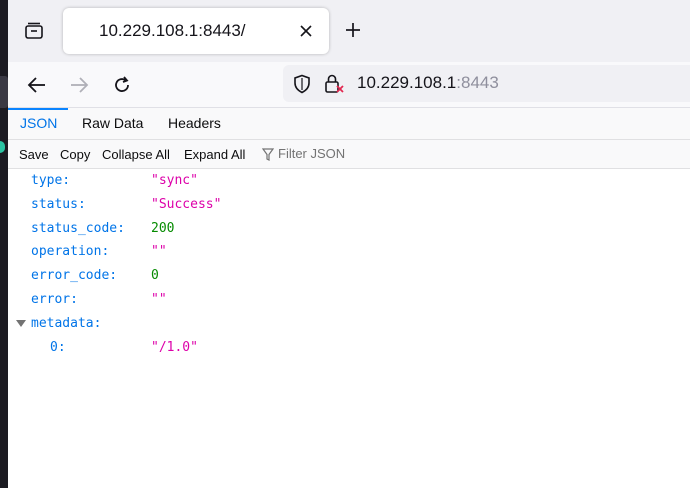 This screenshot has height=488, width=690. Describe the element at coordinates (58, 204) in the screenshot. I see `json-key: status:` at that location.